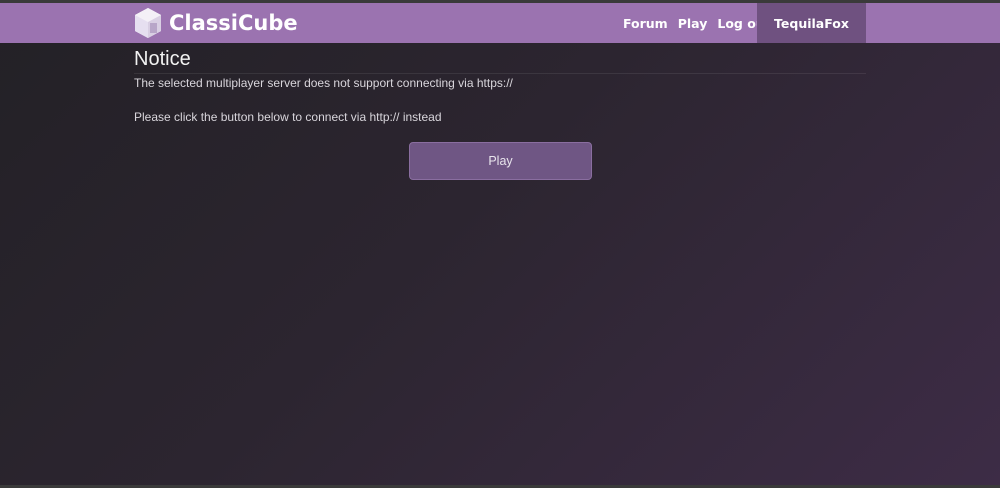 The width and height of the screenshot is (1000, 488). What do you see at coordinates (162, 59) in the screenshot?
I see `page-title: Notice` at bounding box center [162, 59].